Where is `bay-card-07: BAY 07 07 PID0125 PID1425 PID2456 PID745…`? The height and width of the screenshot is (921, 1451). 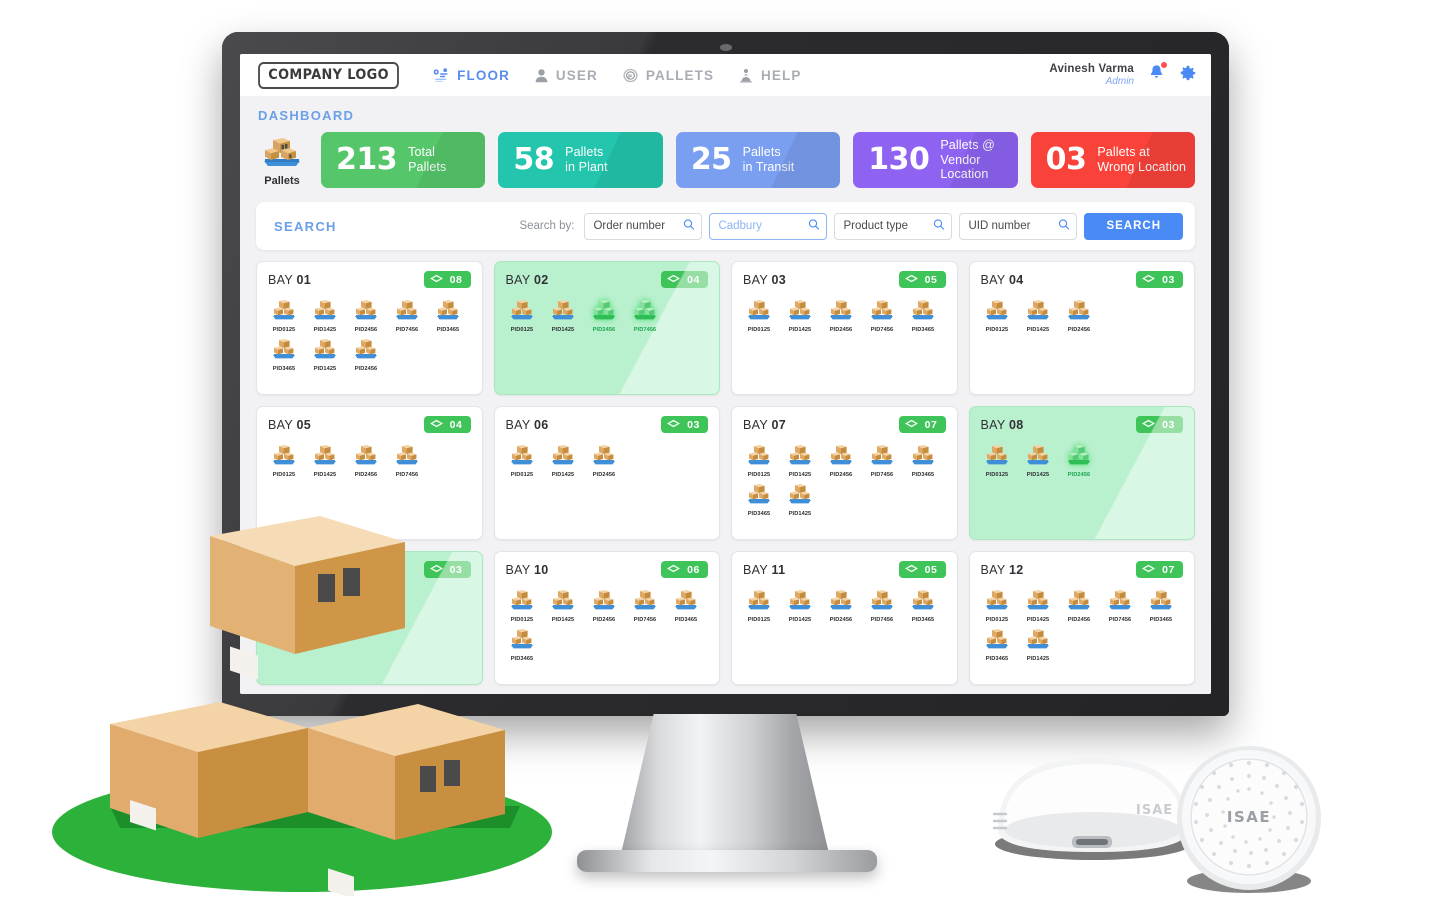
bay-card-07: BAY 07 07 PID0125 PID1425 PID2456 PID745… is located at coordinates (844, 473).